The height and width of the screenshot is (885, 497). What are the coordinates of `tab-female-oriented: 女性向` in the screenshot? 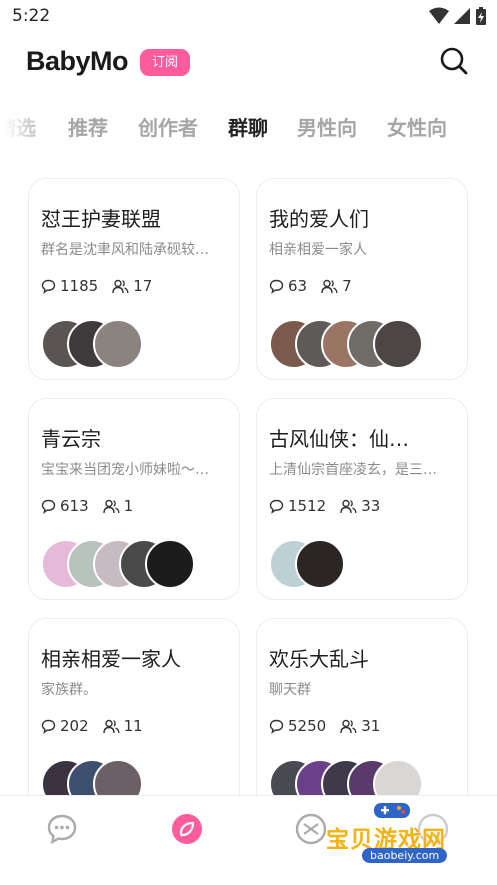 It's located at (417, 126).